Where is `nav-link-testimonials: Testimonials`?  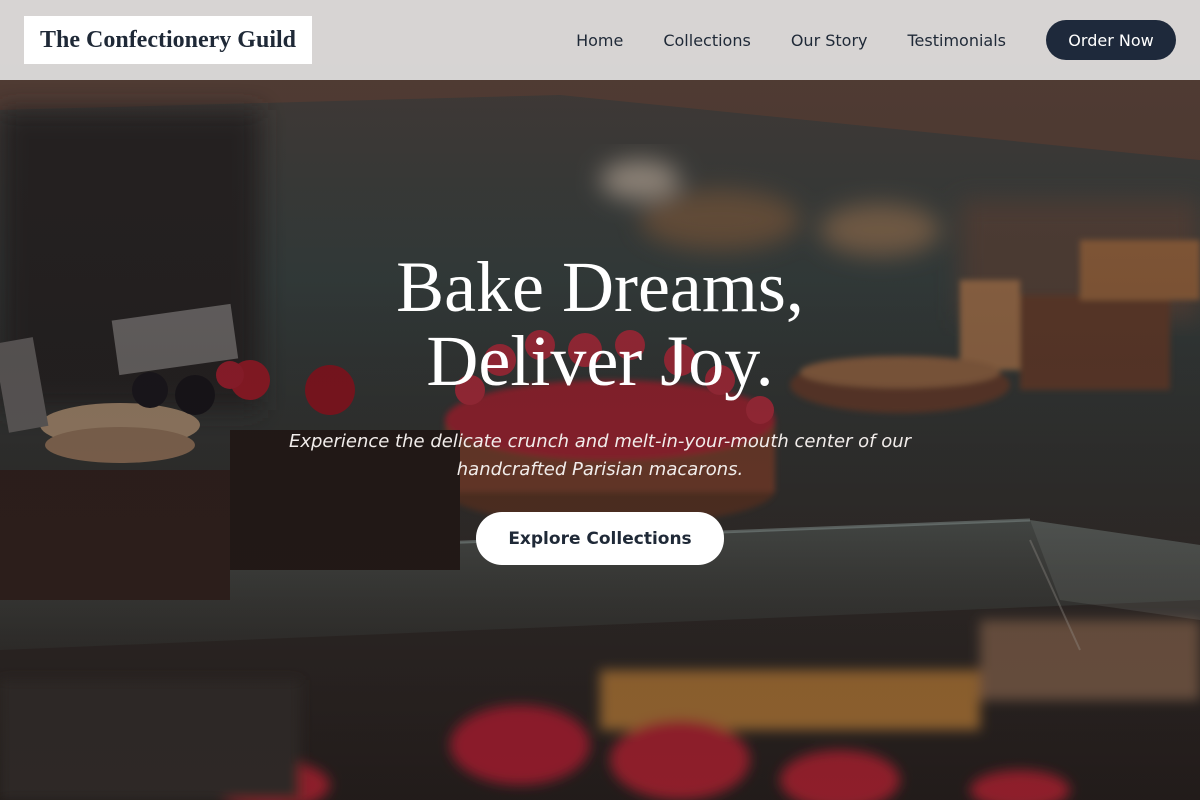 nav-link-testimonials: Testimonials is located at coordinates (957, 40).